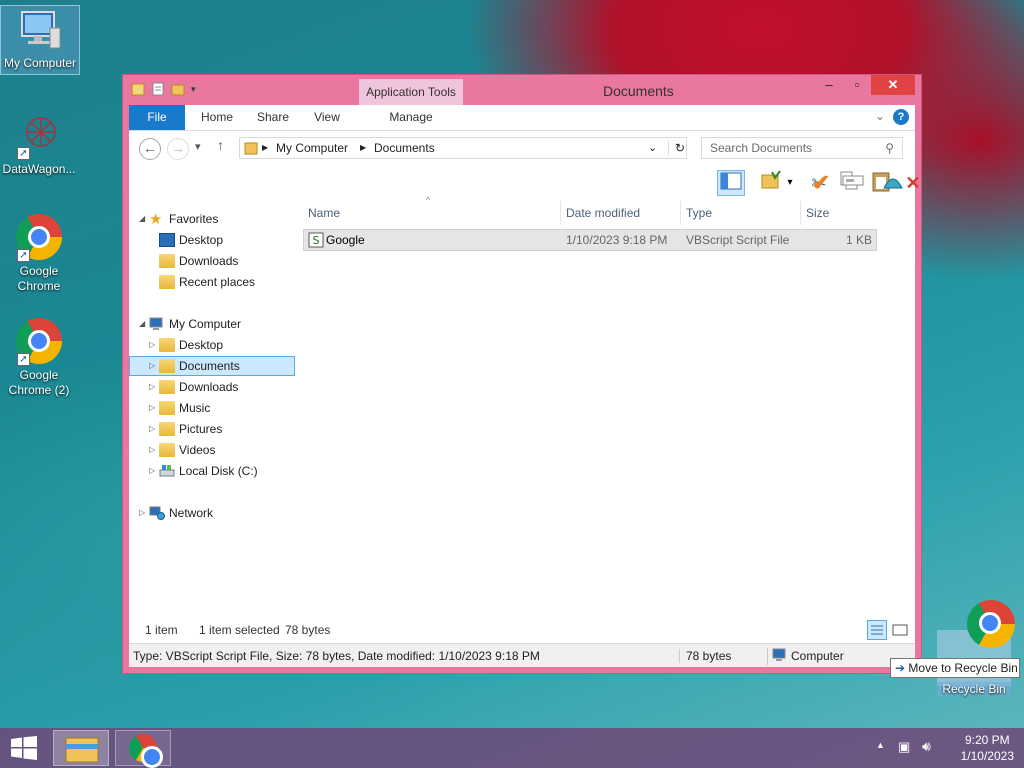  Describe the element at coordinates (273, 117) in the screenshot. I see `tab-share: Share` at that location.